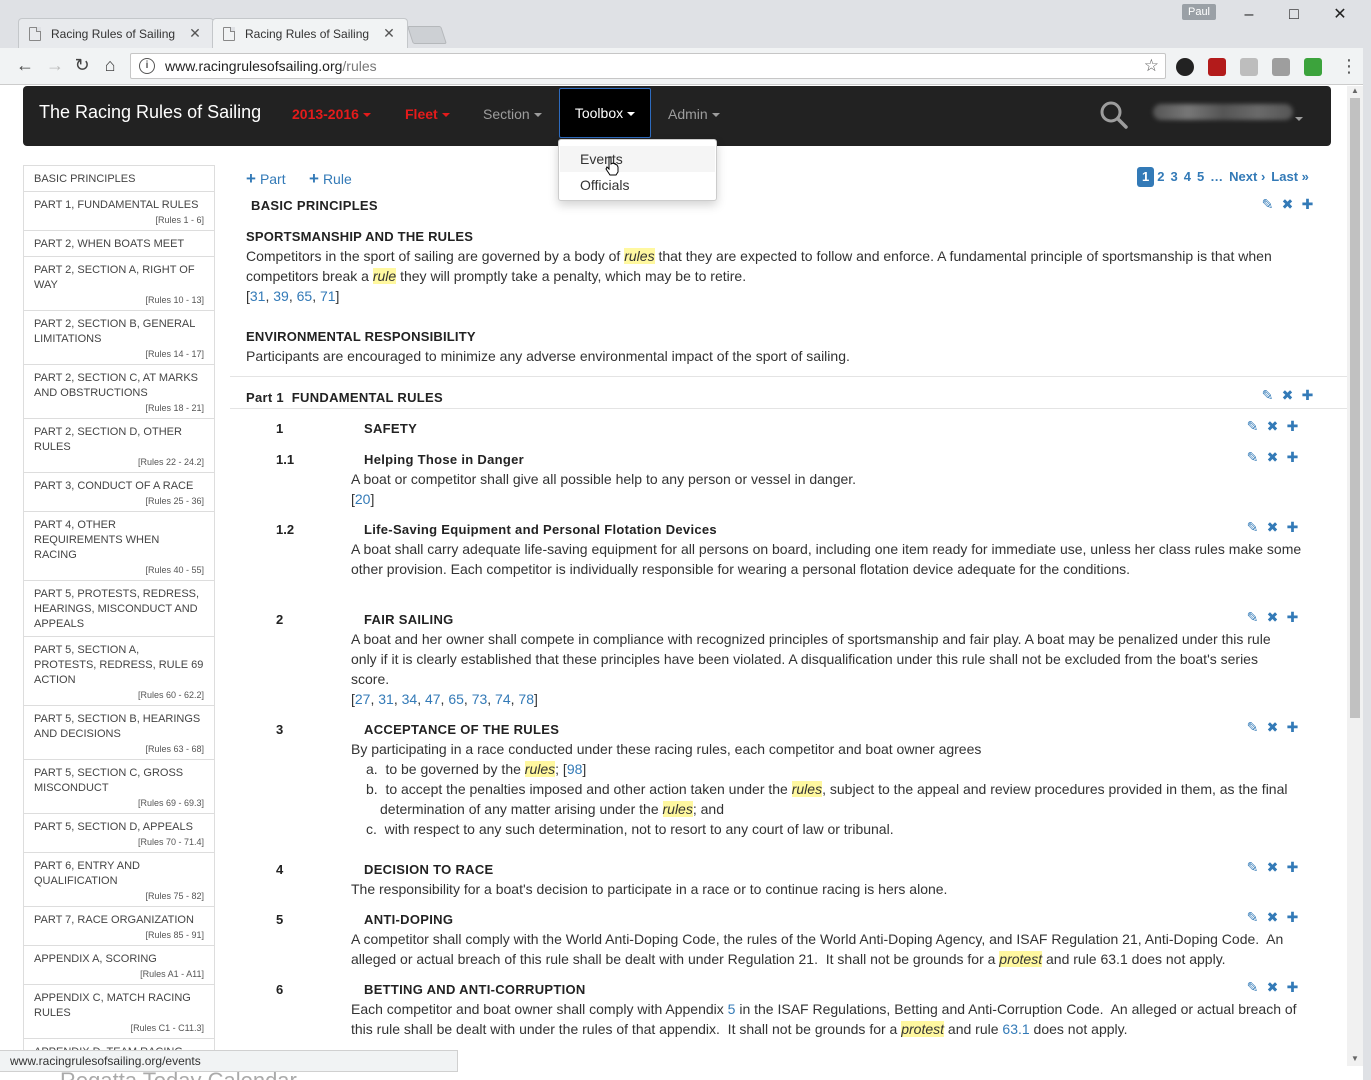  What do you see at coordinates (328, 296) in the screenshot?
I see `ref-link: 71` at bounding box center [328, 296].